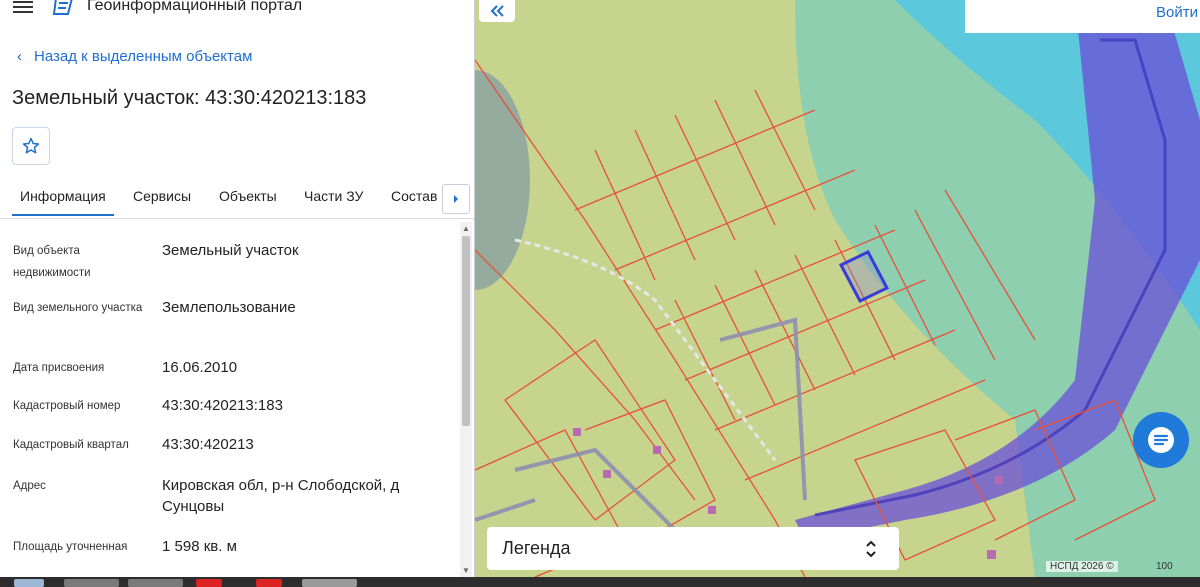 The width and height of the screenshot is (1200, 587). I want to click on info-value: 1 598 кв. м, so click(199, 546).